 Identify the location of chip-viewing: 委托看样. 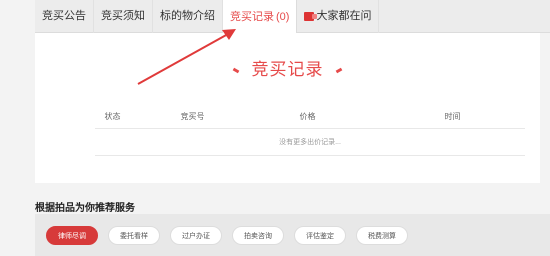
(134, 235).